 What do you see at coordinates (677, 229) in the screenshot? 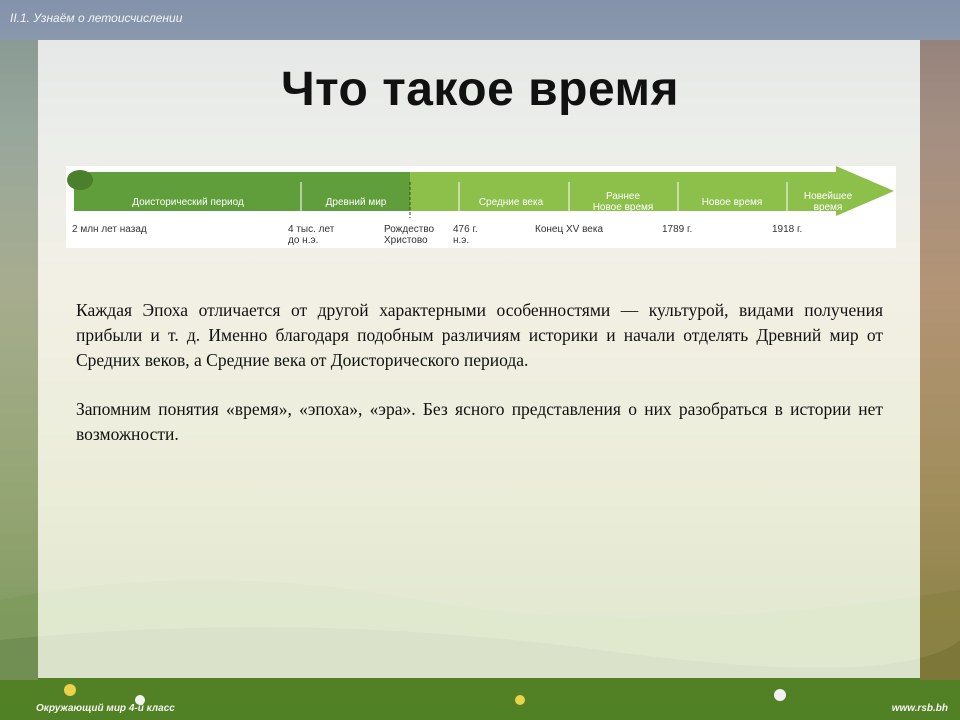
I see `date-label: 1789 г.` at bounding box center [677, 229].